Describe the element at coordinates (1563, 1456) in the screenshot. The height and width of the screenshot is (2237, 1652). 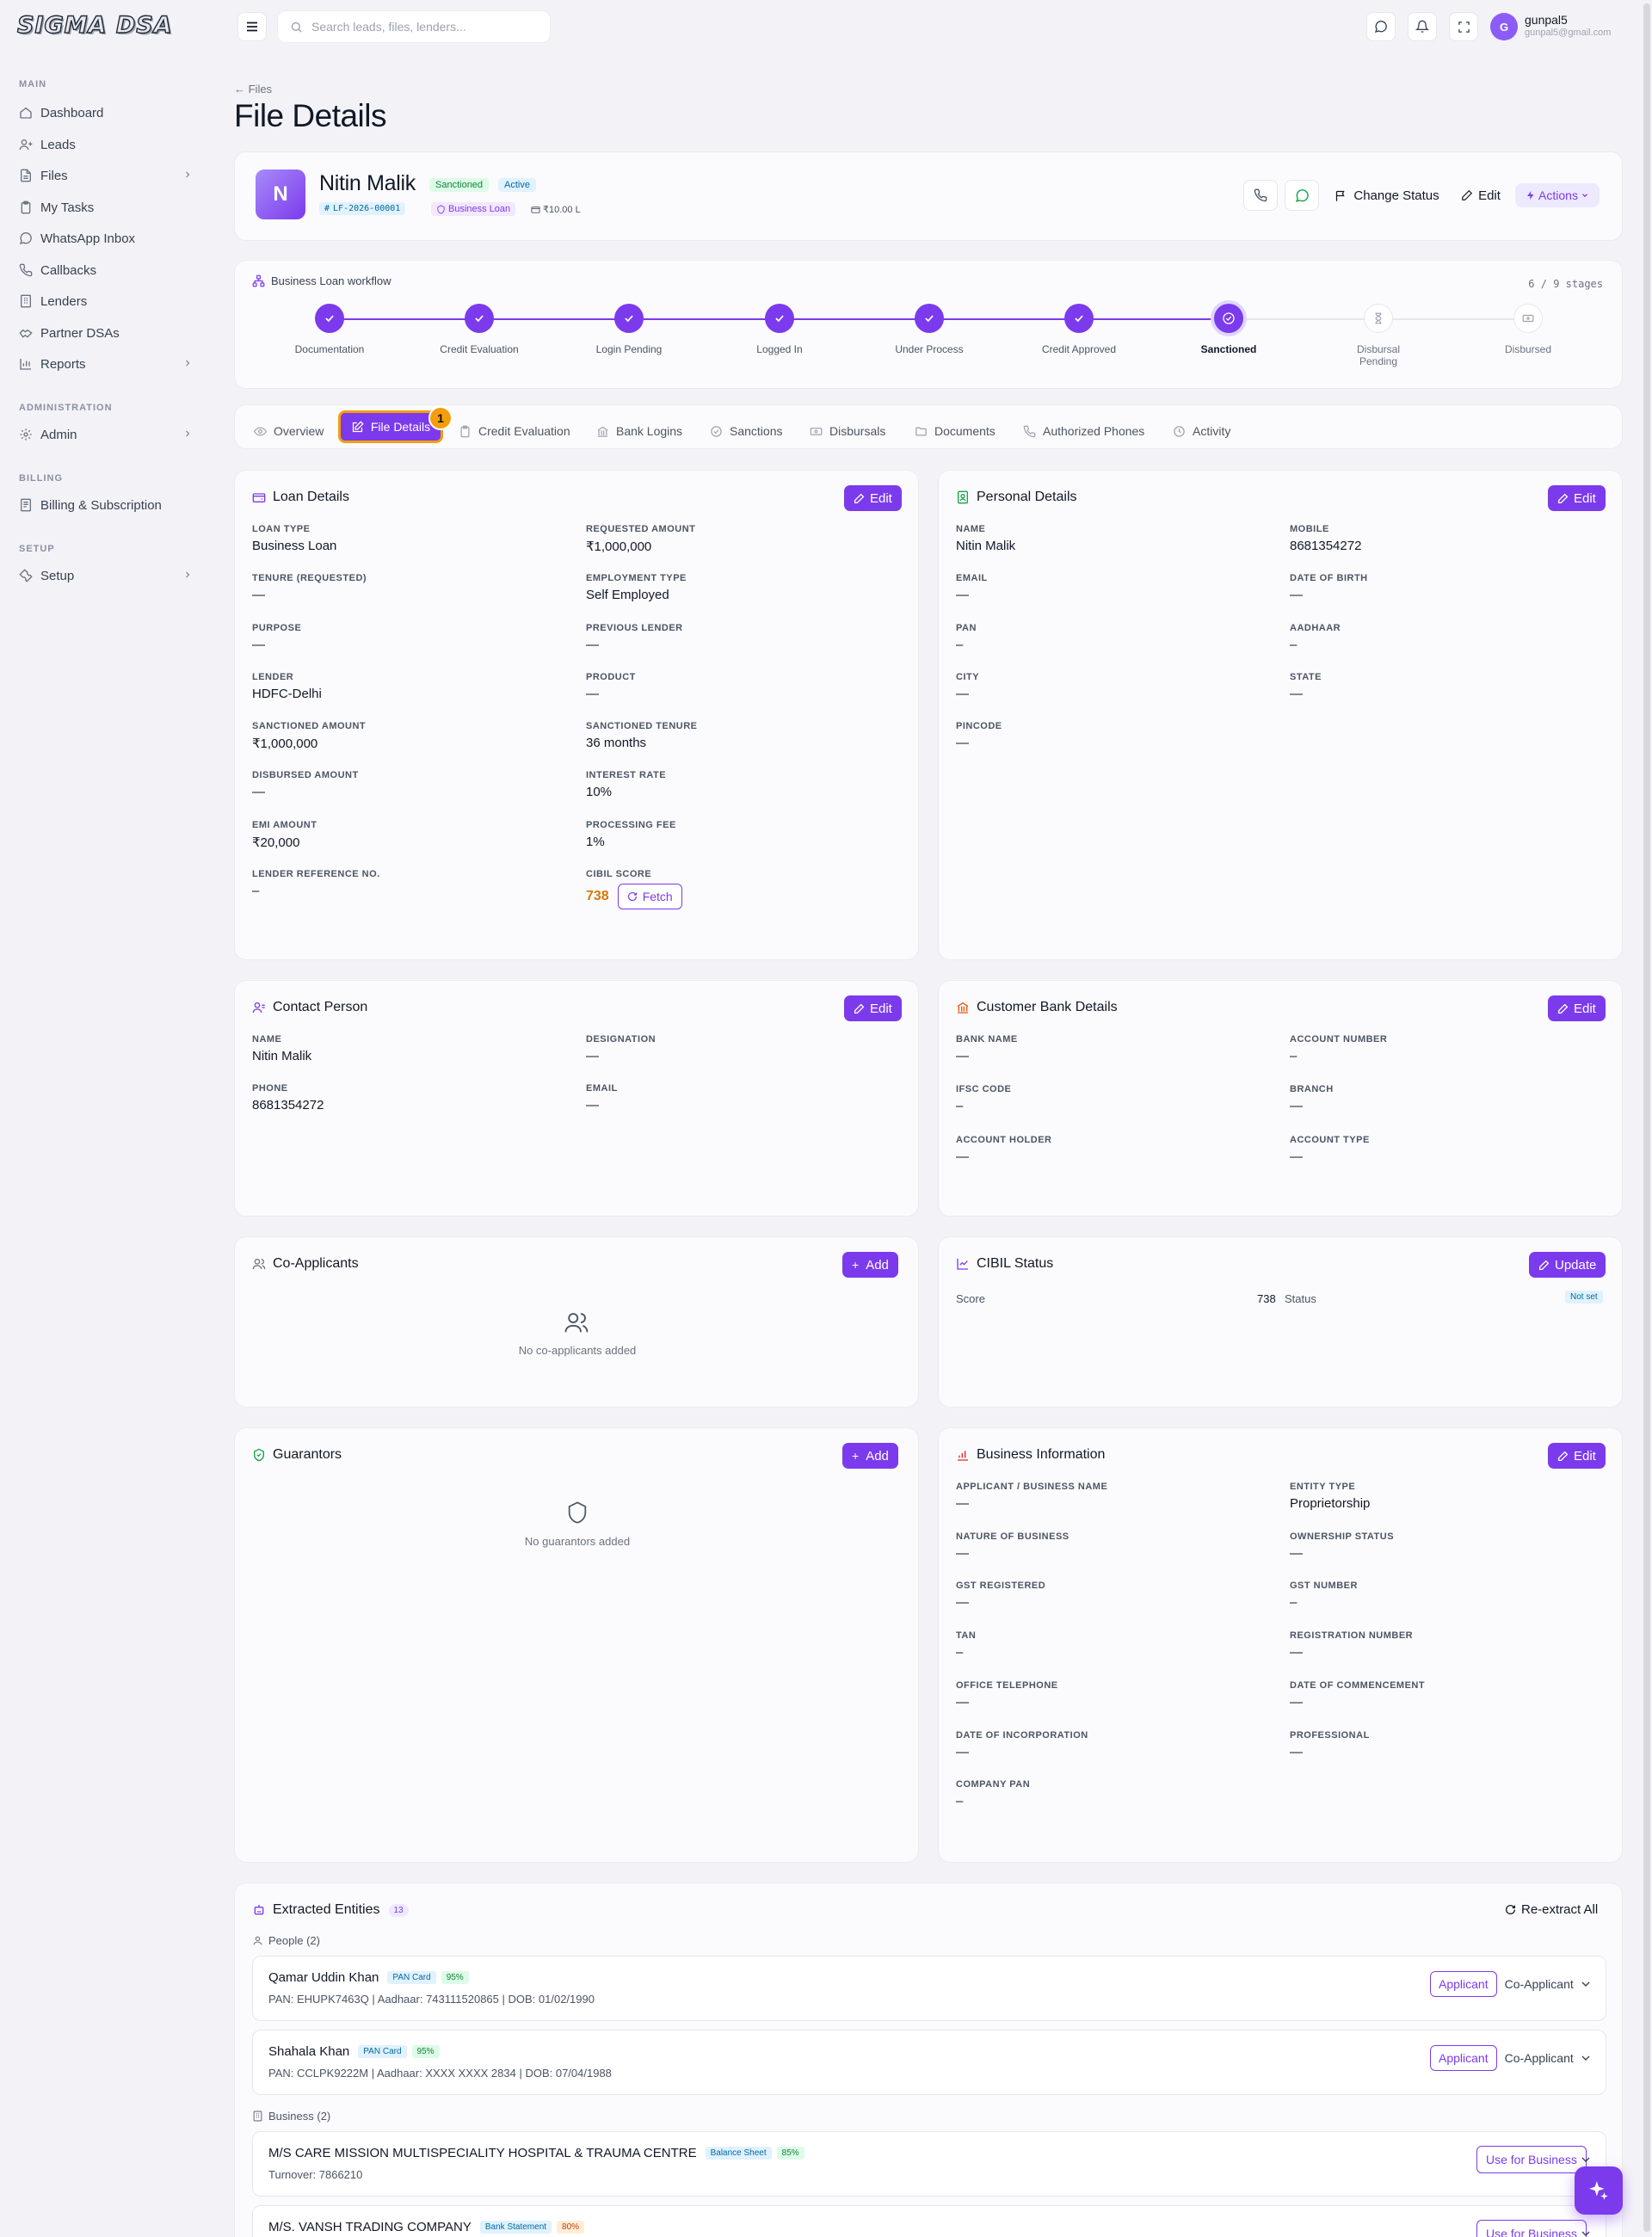
I see `pencil-icon` at that location.